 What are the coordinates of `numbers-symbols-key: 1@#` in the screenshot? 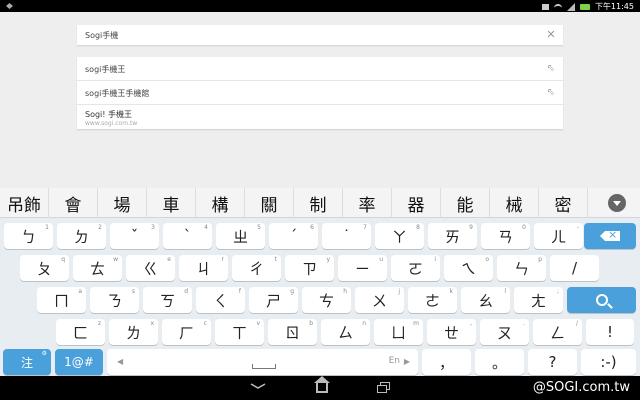 It's located at (79, 362).